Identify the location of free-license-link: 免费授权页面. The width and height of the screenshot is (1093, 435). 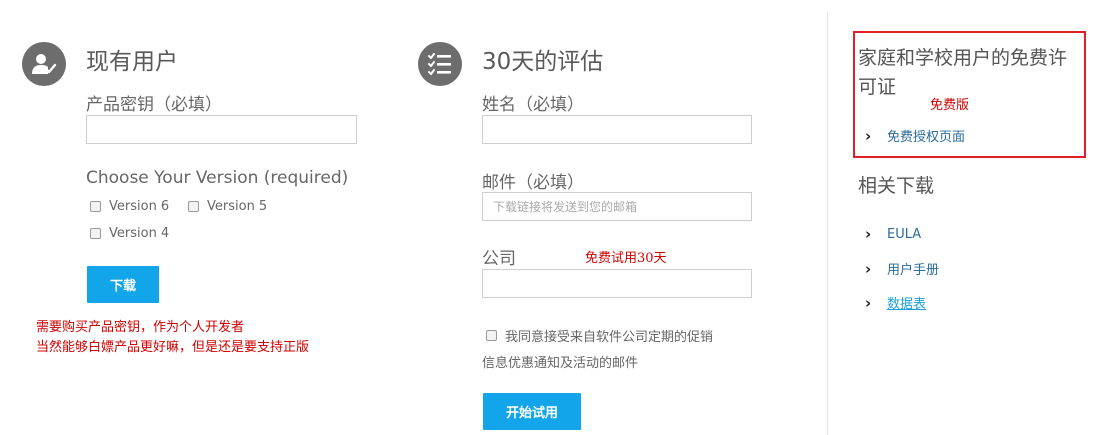
(926, 135).